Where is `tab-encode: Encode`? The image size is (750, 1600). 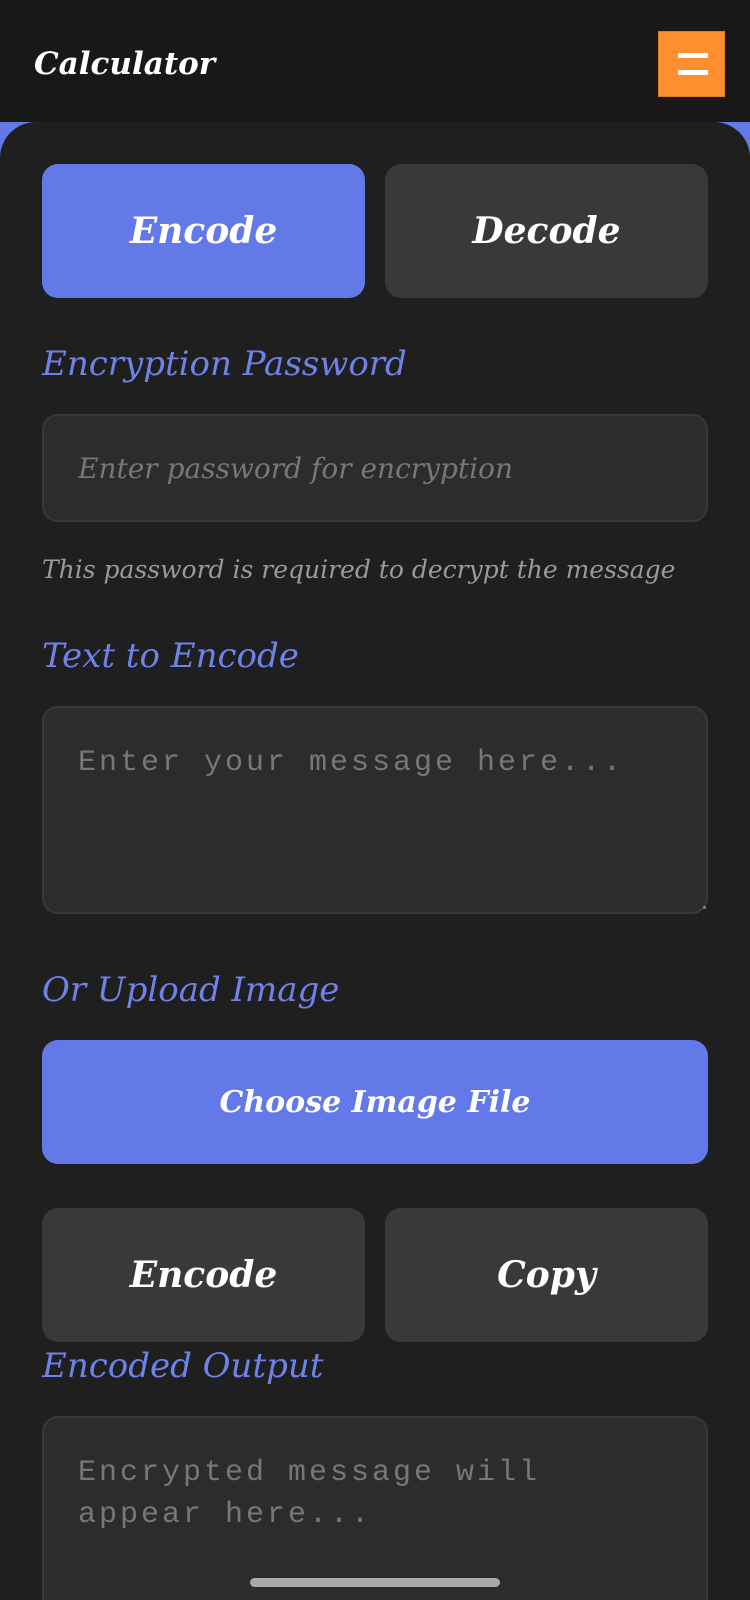 tab-encode: Encode is located at coordinates (203, 231).